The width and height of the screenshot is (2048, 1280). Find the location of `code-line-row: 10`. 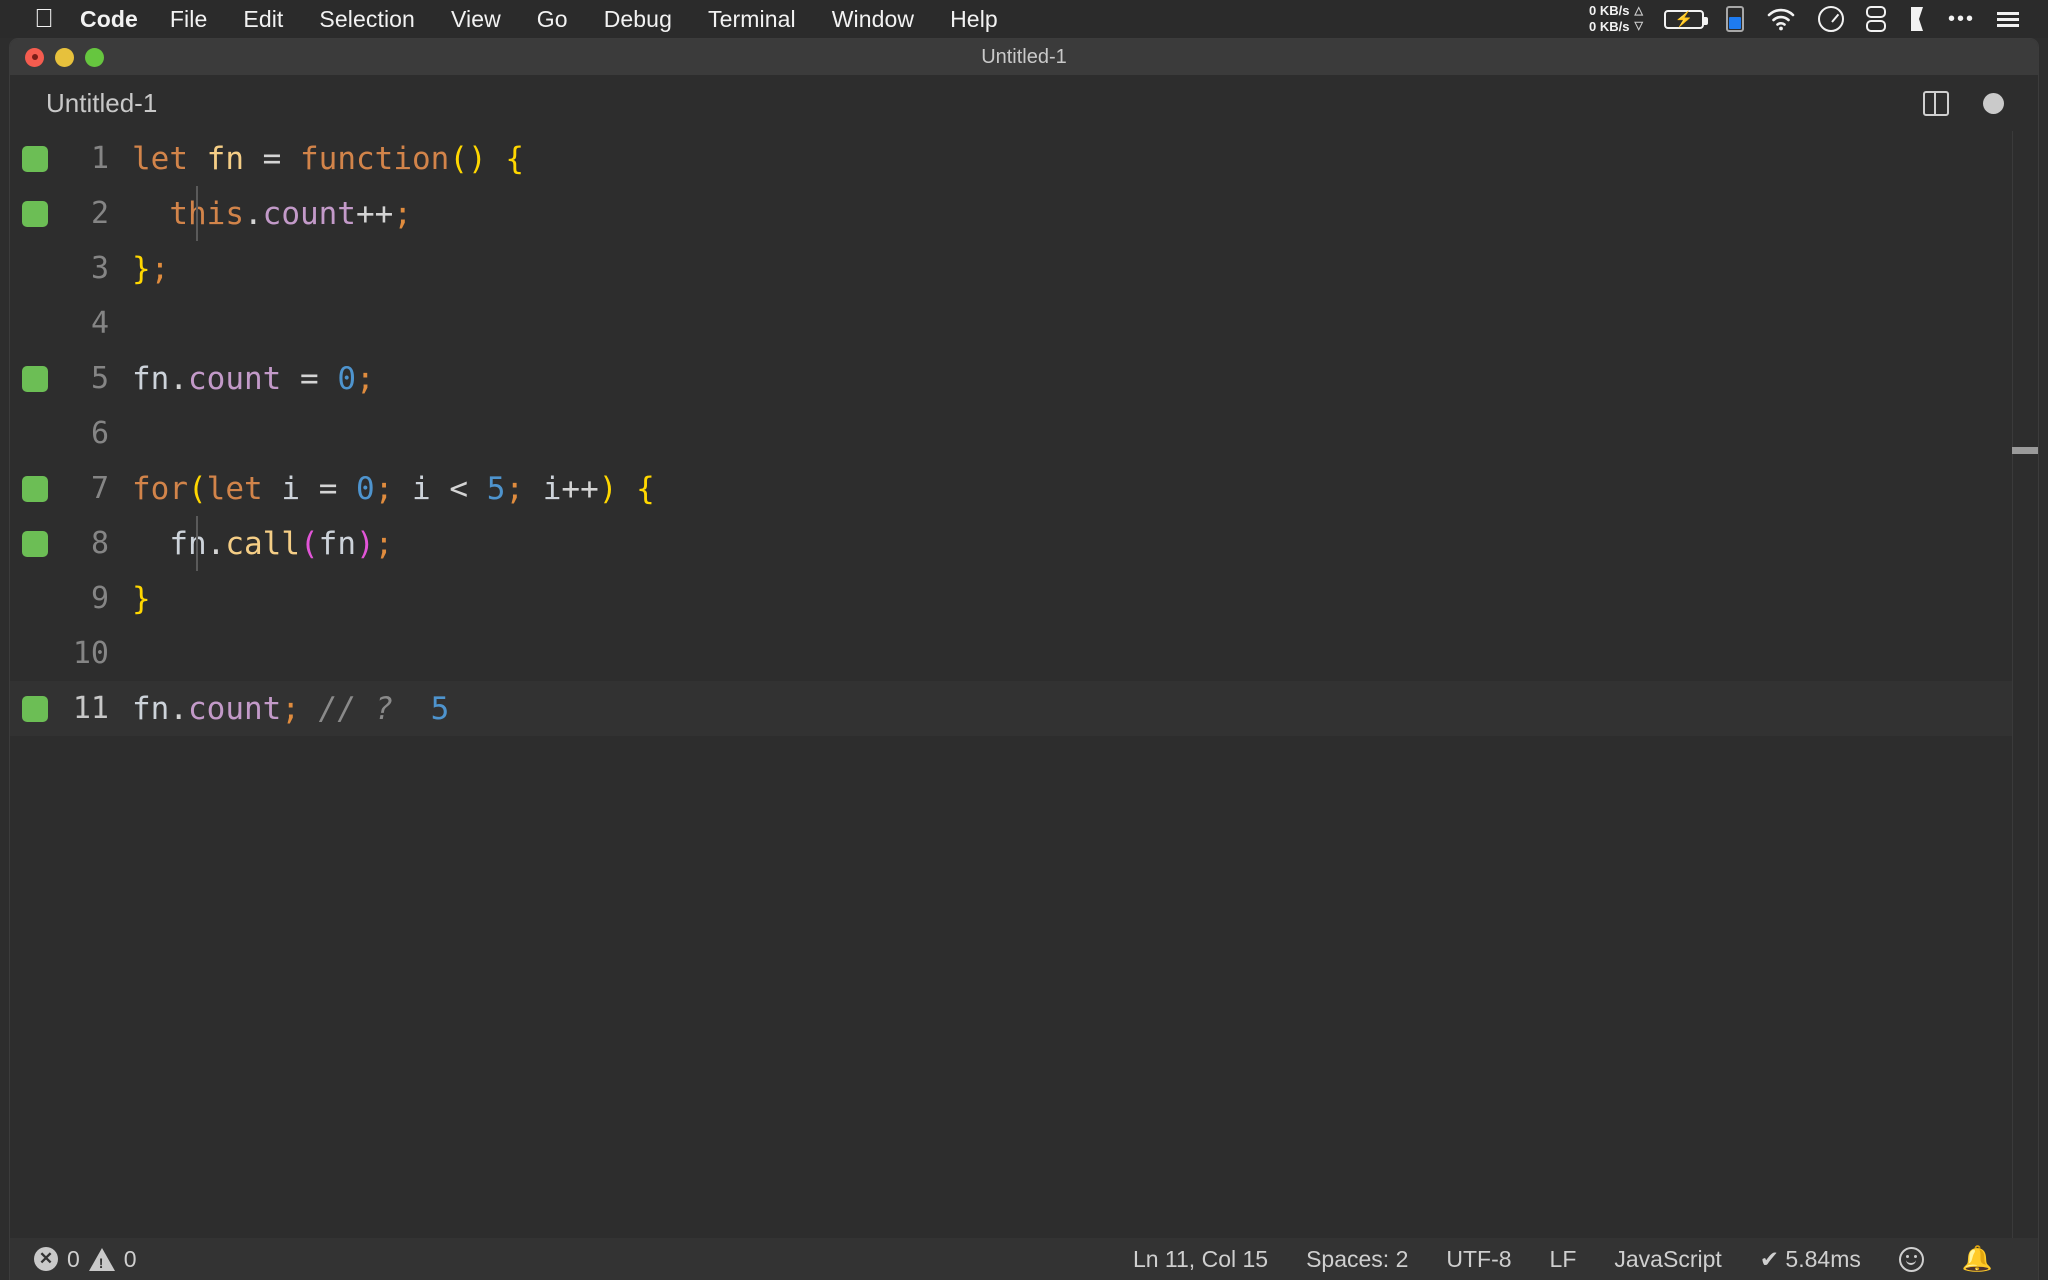

code-line-row: 10 is located at coordinates (1024, 653).